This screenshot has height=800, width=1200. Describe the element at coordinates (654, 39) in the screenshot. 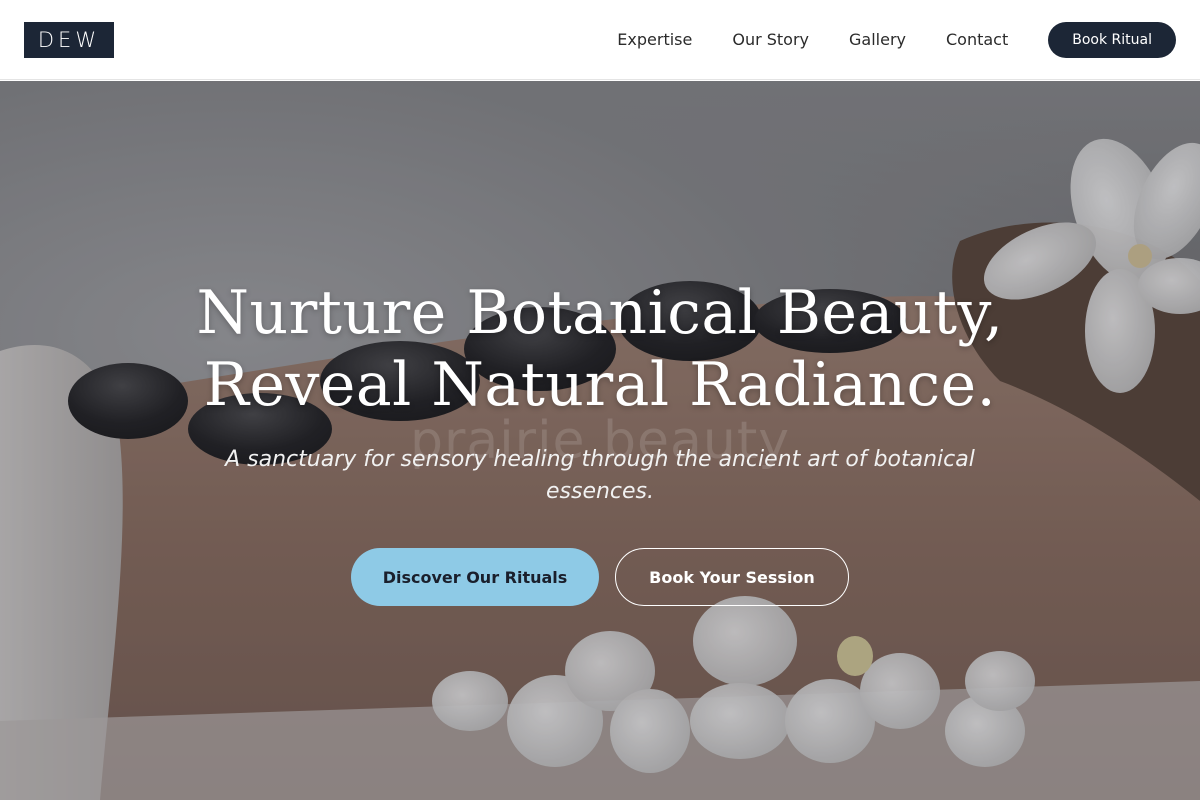

I see `nav-link-expertise: Expertise` at that location.